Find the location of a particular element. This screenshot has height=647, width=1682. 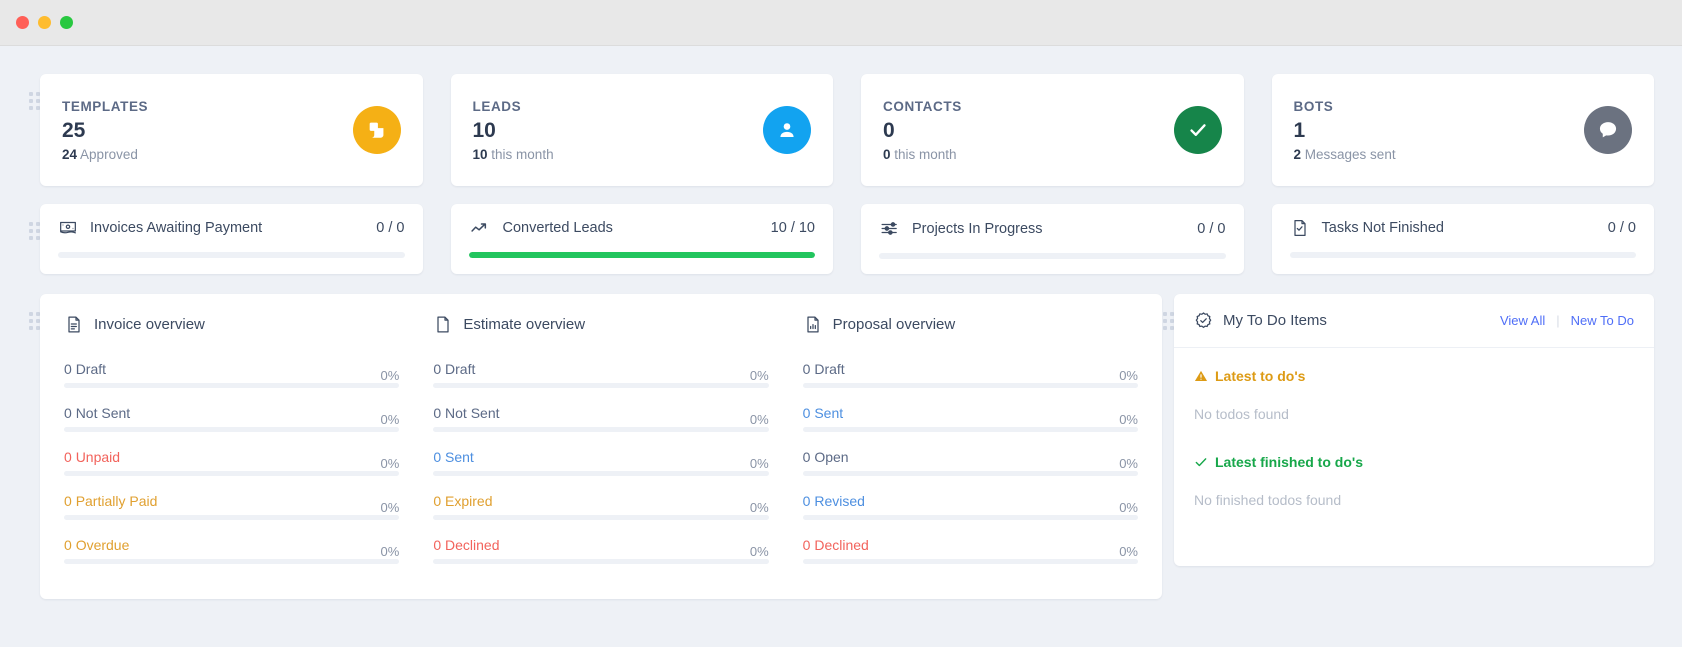

overview-item-row: 0 Sent 0% is located at coordinates (600, 460).